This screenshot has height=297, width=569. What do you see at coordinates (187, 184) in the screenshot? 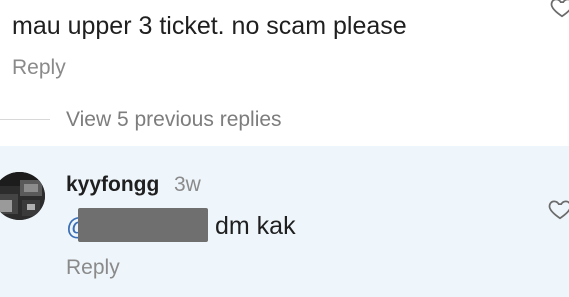
I see `timestamp: 3w` at bounding box center [187, 184].